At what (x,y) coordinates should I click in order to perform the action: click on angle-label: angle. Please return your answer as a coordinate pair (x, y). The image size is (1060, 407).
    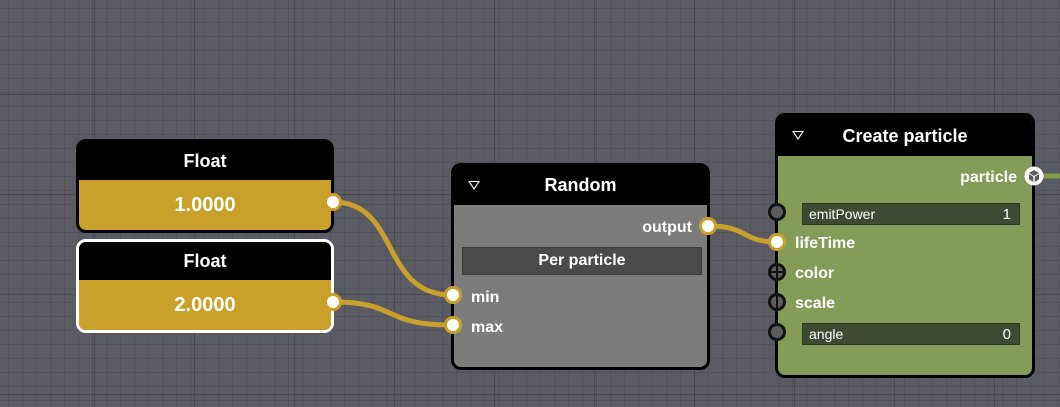
    Looking at the image, I should click on (826, 334).